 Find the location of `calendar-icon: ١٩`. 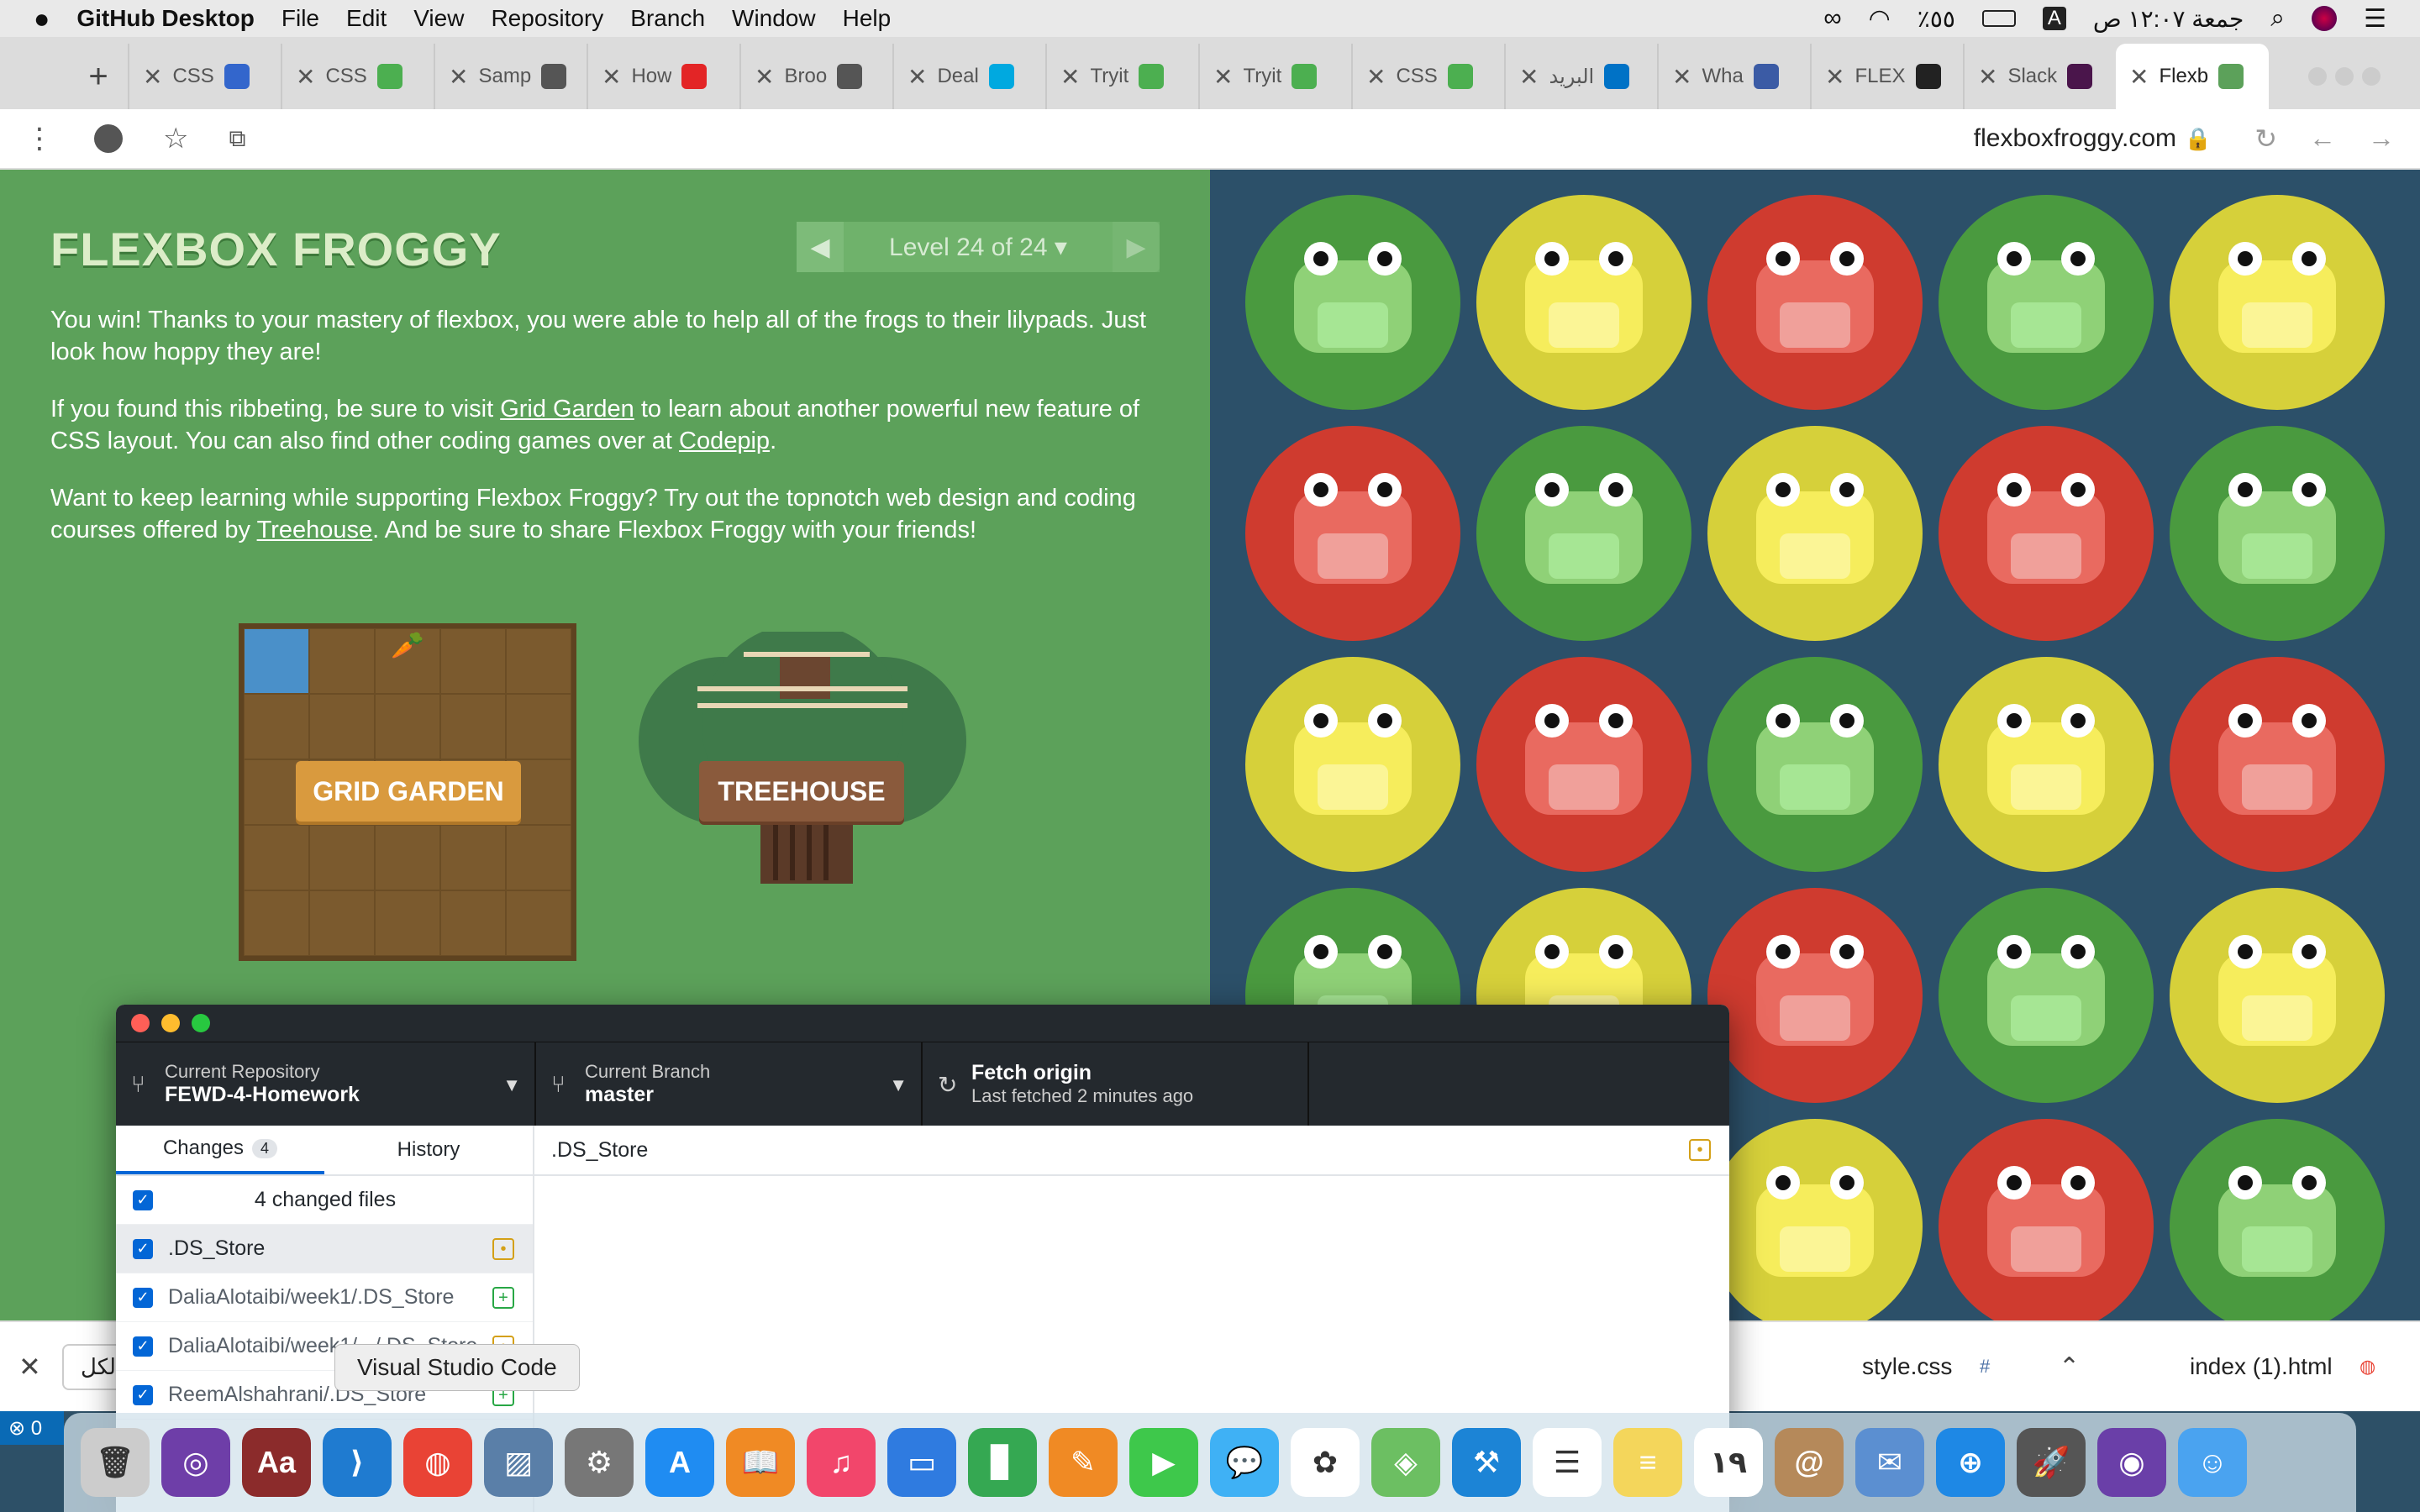

calendar-icon: ١٩ is located at coordinates (1729, 1462).